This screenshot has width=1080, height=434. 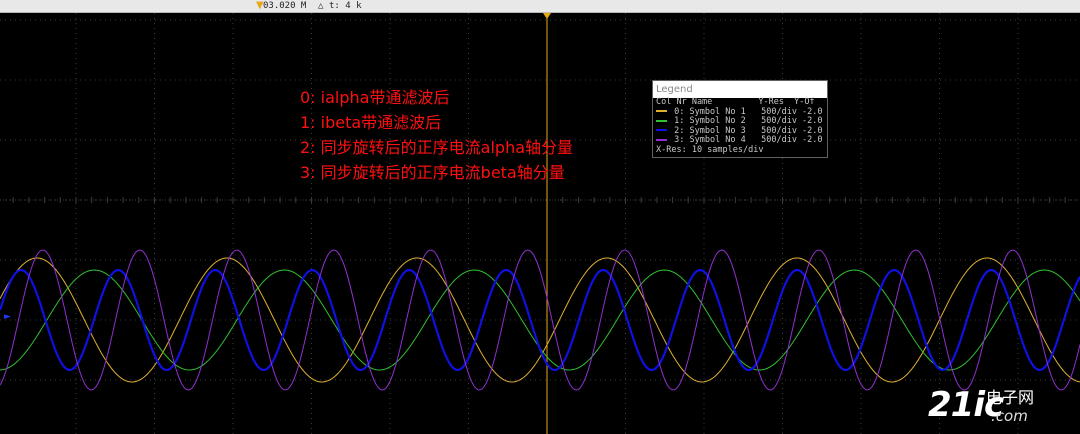 What do you see at coordinates (371, 122) in the screenshot?
I see `annotation-trace-1: 1: ibeta带通滤波后` at bounding box center [371, 122].